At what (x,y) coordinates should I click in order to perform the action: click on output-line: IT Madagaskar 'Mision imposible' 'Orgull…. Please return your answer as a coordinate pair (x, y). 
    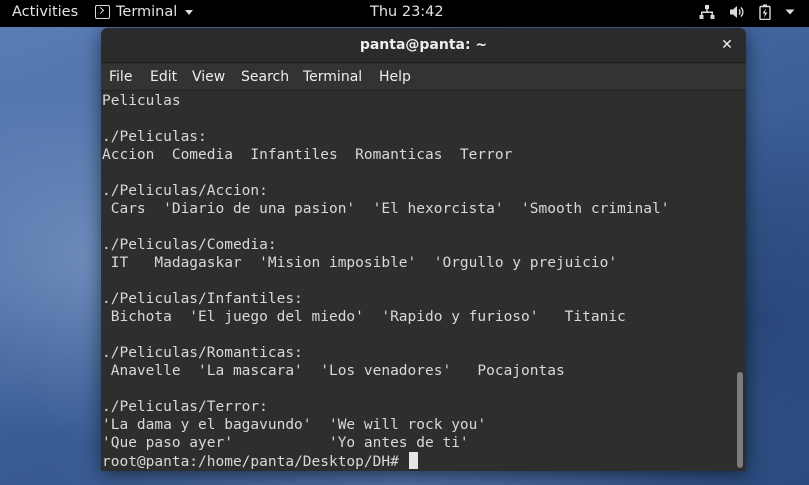
    Looking at the image, I should click on (360, 263).